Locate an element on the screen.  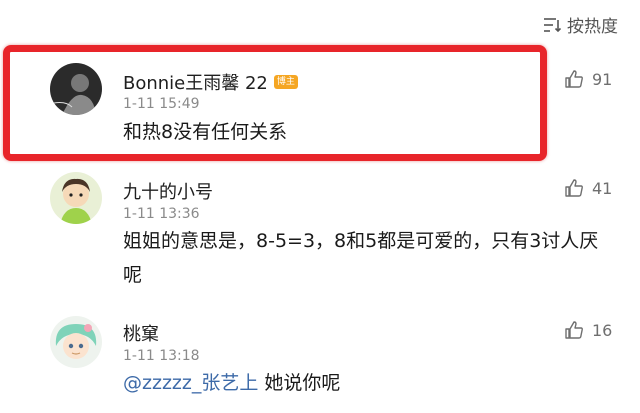
comment-text: 姐姐的意思是，8-5=3，8和5都是可爱的，只有3讨人厌呢 is located at coordinates (361, 258).